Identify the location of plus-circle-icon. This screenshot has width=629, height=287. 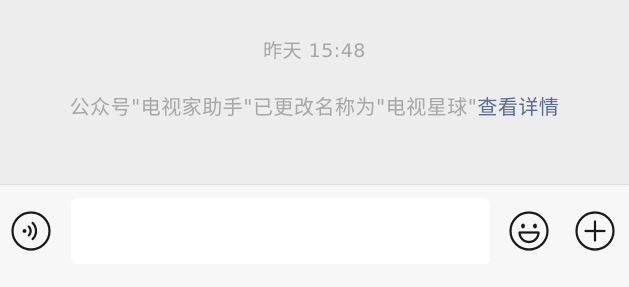
(595, 231).